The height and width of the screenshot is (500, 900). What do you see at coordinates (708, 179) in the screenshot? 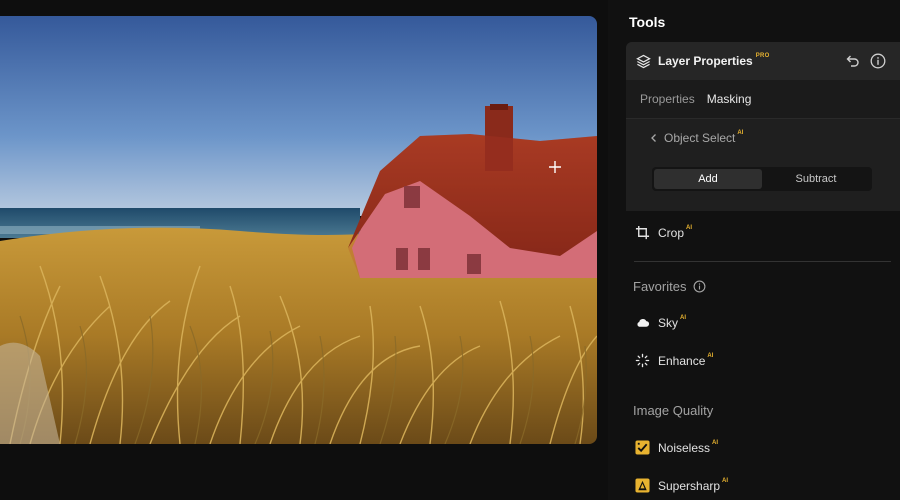
I see `add-button: Add` at bounding box center [708, 179].